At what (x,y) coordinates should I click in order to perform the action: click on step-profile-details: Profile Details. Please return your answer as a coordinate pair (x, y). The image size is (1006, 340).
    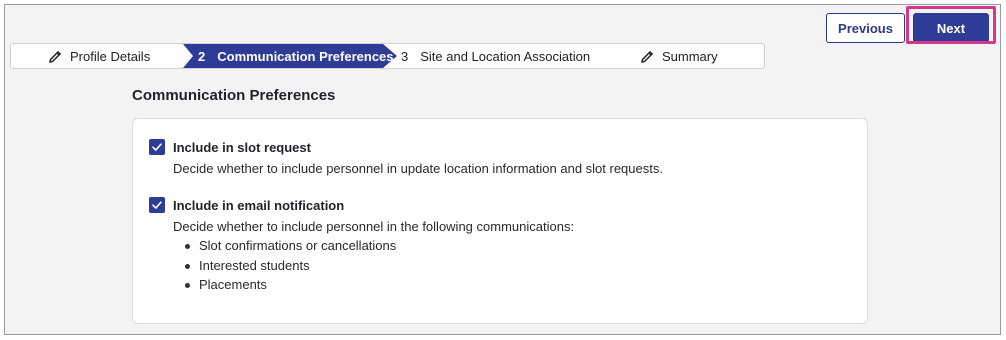
    Looking at the image, I should click on (99, 56).